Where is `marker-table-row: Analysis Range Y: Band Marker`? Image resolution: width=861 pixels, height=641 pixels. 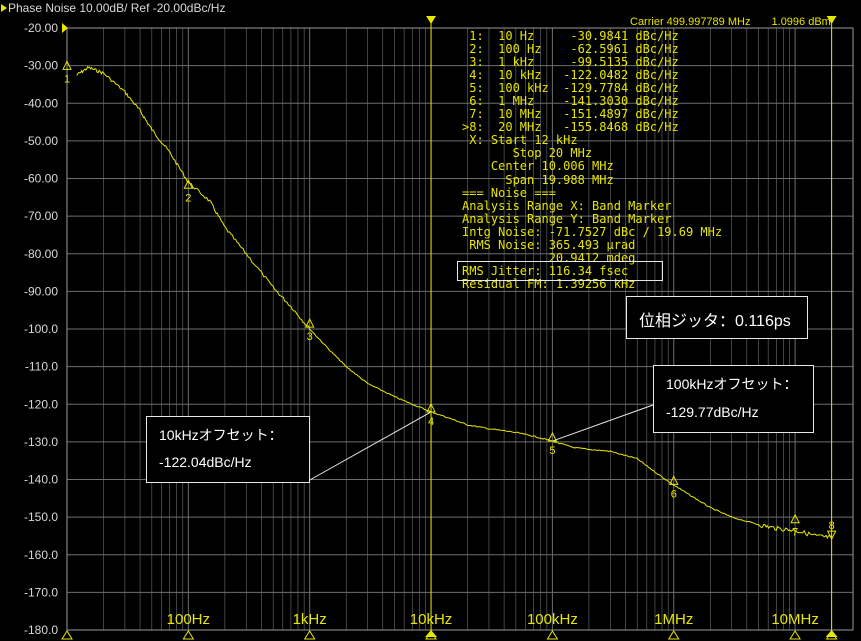
marker-table-row: Analysis Range Y: Band Marker is located at coordinates (567, 218).